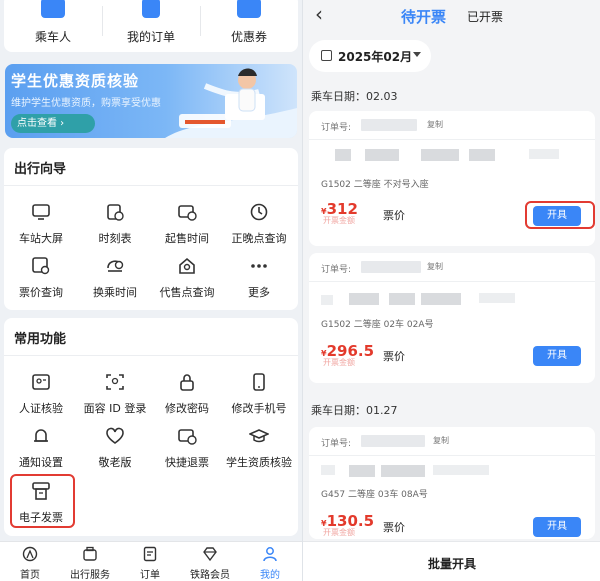 This screenshot has width=600, height=581. What do you see at coordinates (150, 554) in the screenshot?
I see `order-icon` at bounding box center [150, 554].